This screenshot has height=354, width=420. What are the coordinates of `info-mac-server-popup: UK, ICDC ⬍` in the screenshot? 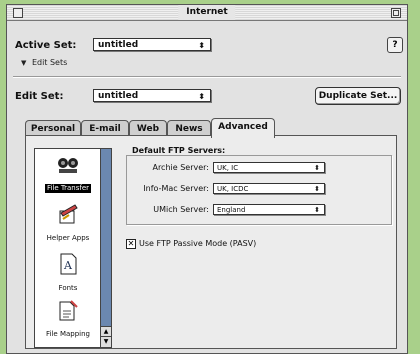 It's located at (269, 188).